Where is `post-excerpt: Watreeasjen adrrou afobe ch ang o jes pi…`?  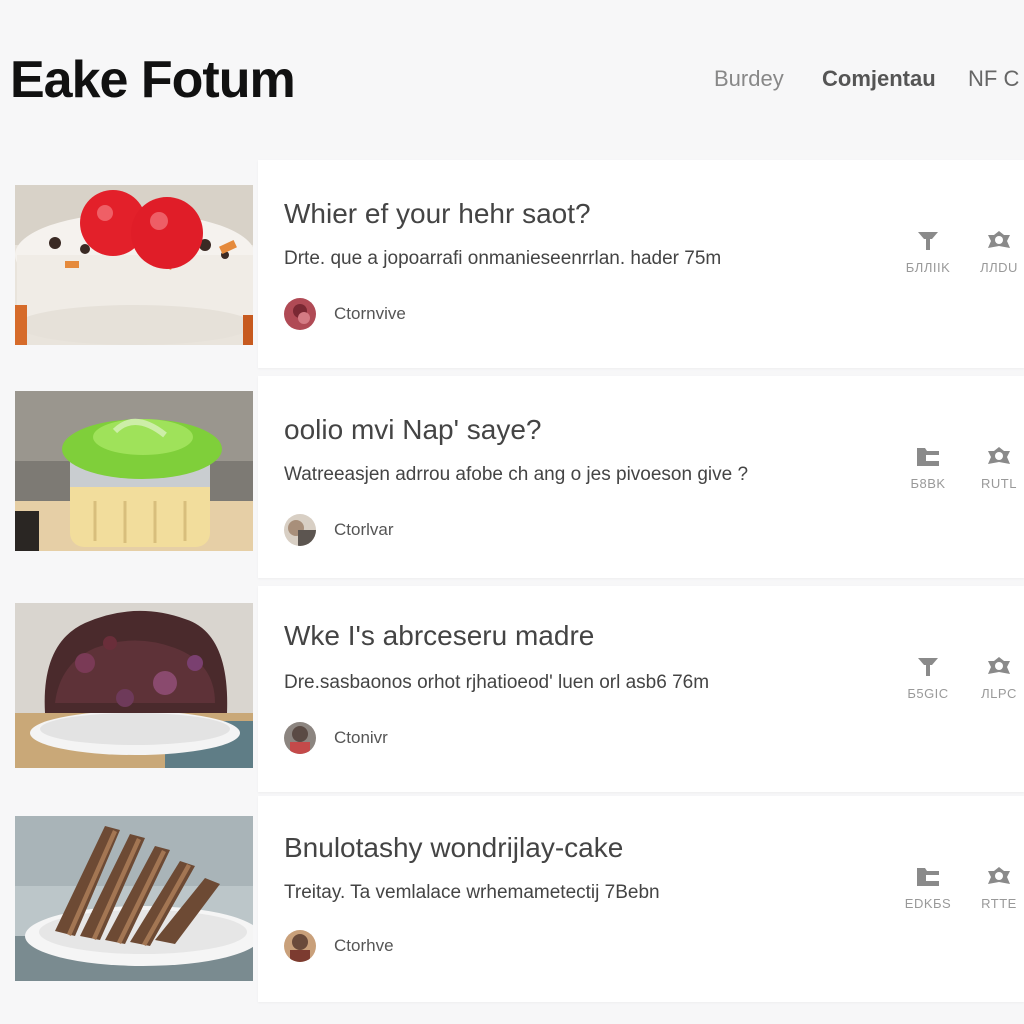
post-excerpt: Watreeasjen adrrou afobe ch ang o jes pi… is located at coordinates (516, 474).